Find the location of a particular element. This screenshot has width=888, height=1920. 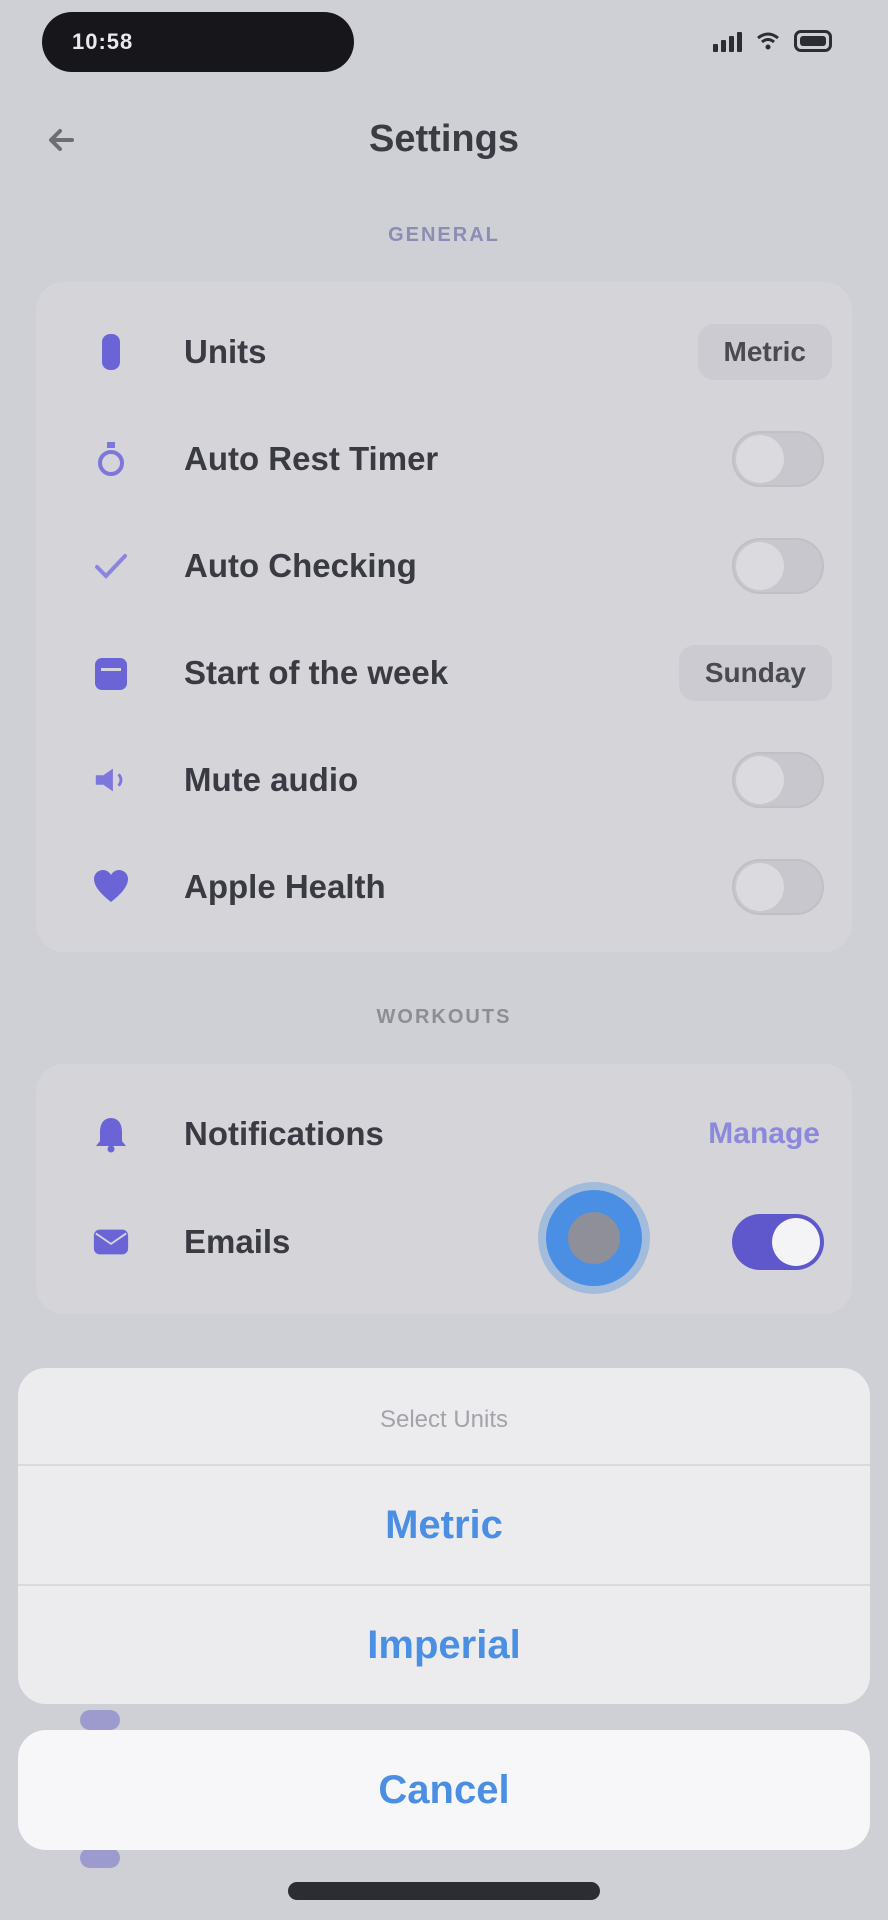

settings-row-start-of-week: Start of the week Sunday is located at coordinates (444, 673).